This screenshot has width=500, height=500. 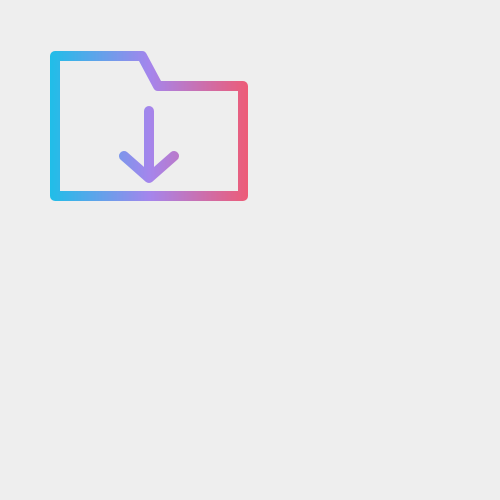 I want to click on folder-download-icon, so click(x=150, y=126).